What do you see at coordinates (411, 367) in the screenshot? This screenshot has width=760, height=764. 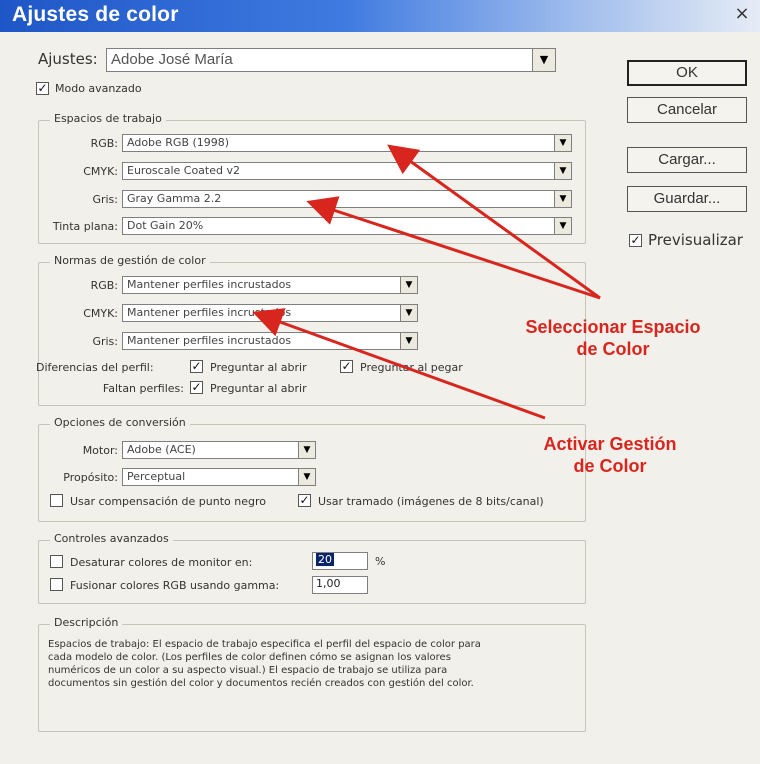 I see `preguntar-pegar-label: Preguntar al pegar` at bounding box center [411, 367].